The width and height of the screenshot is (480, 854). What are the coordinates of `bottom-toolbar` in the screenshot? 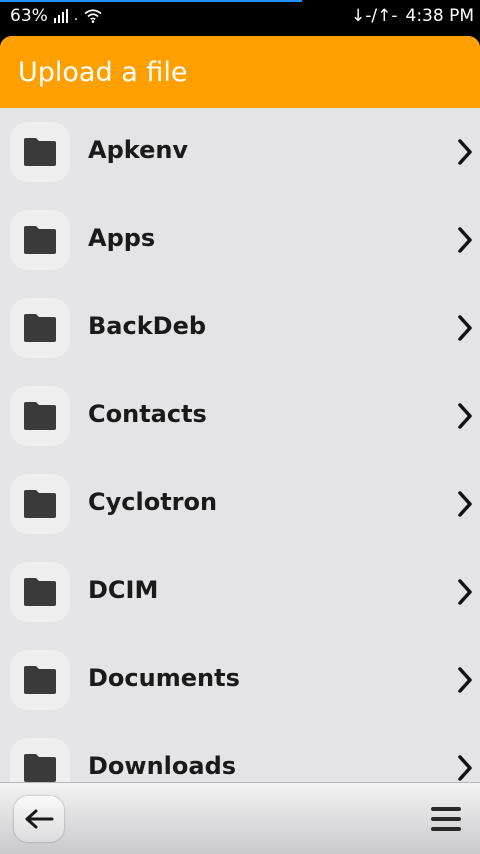 It's located at (240, 818).